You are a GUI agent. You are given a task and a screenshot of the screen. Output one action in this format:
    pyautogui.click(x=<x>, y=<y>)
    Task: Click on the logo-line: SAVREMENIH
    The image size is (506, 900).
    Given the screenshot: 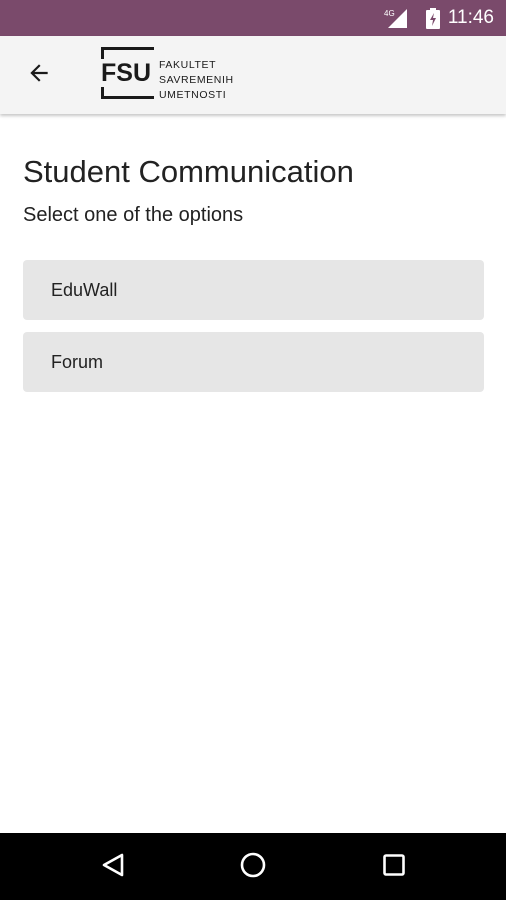 What is the action you would take?
    pyautogui.click(x=196, y=80)
    